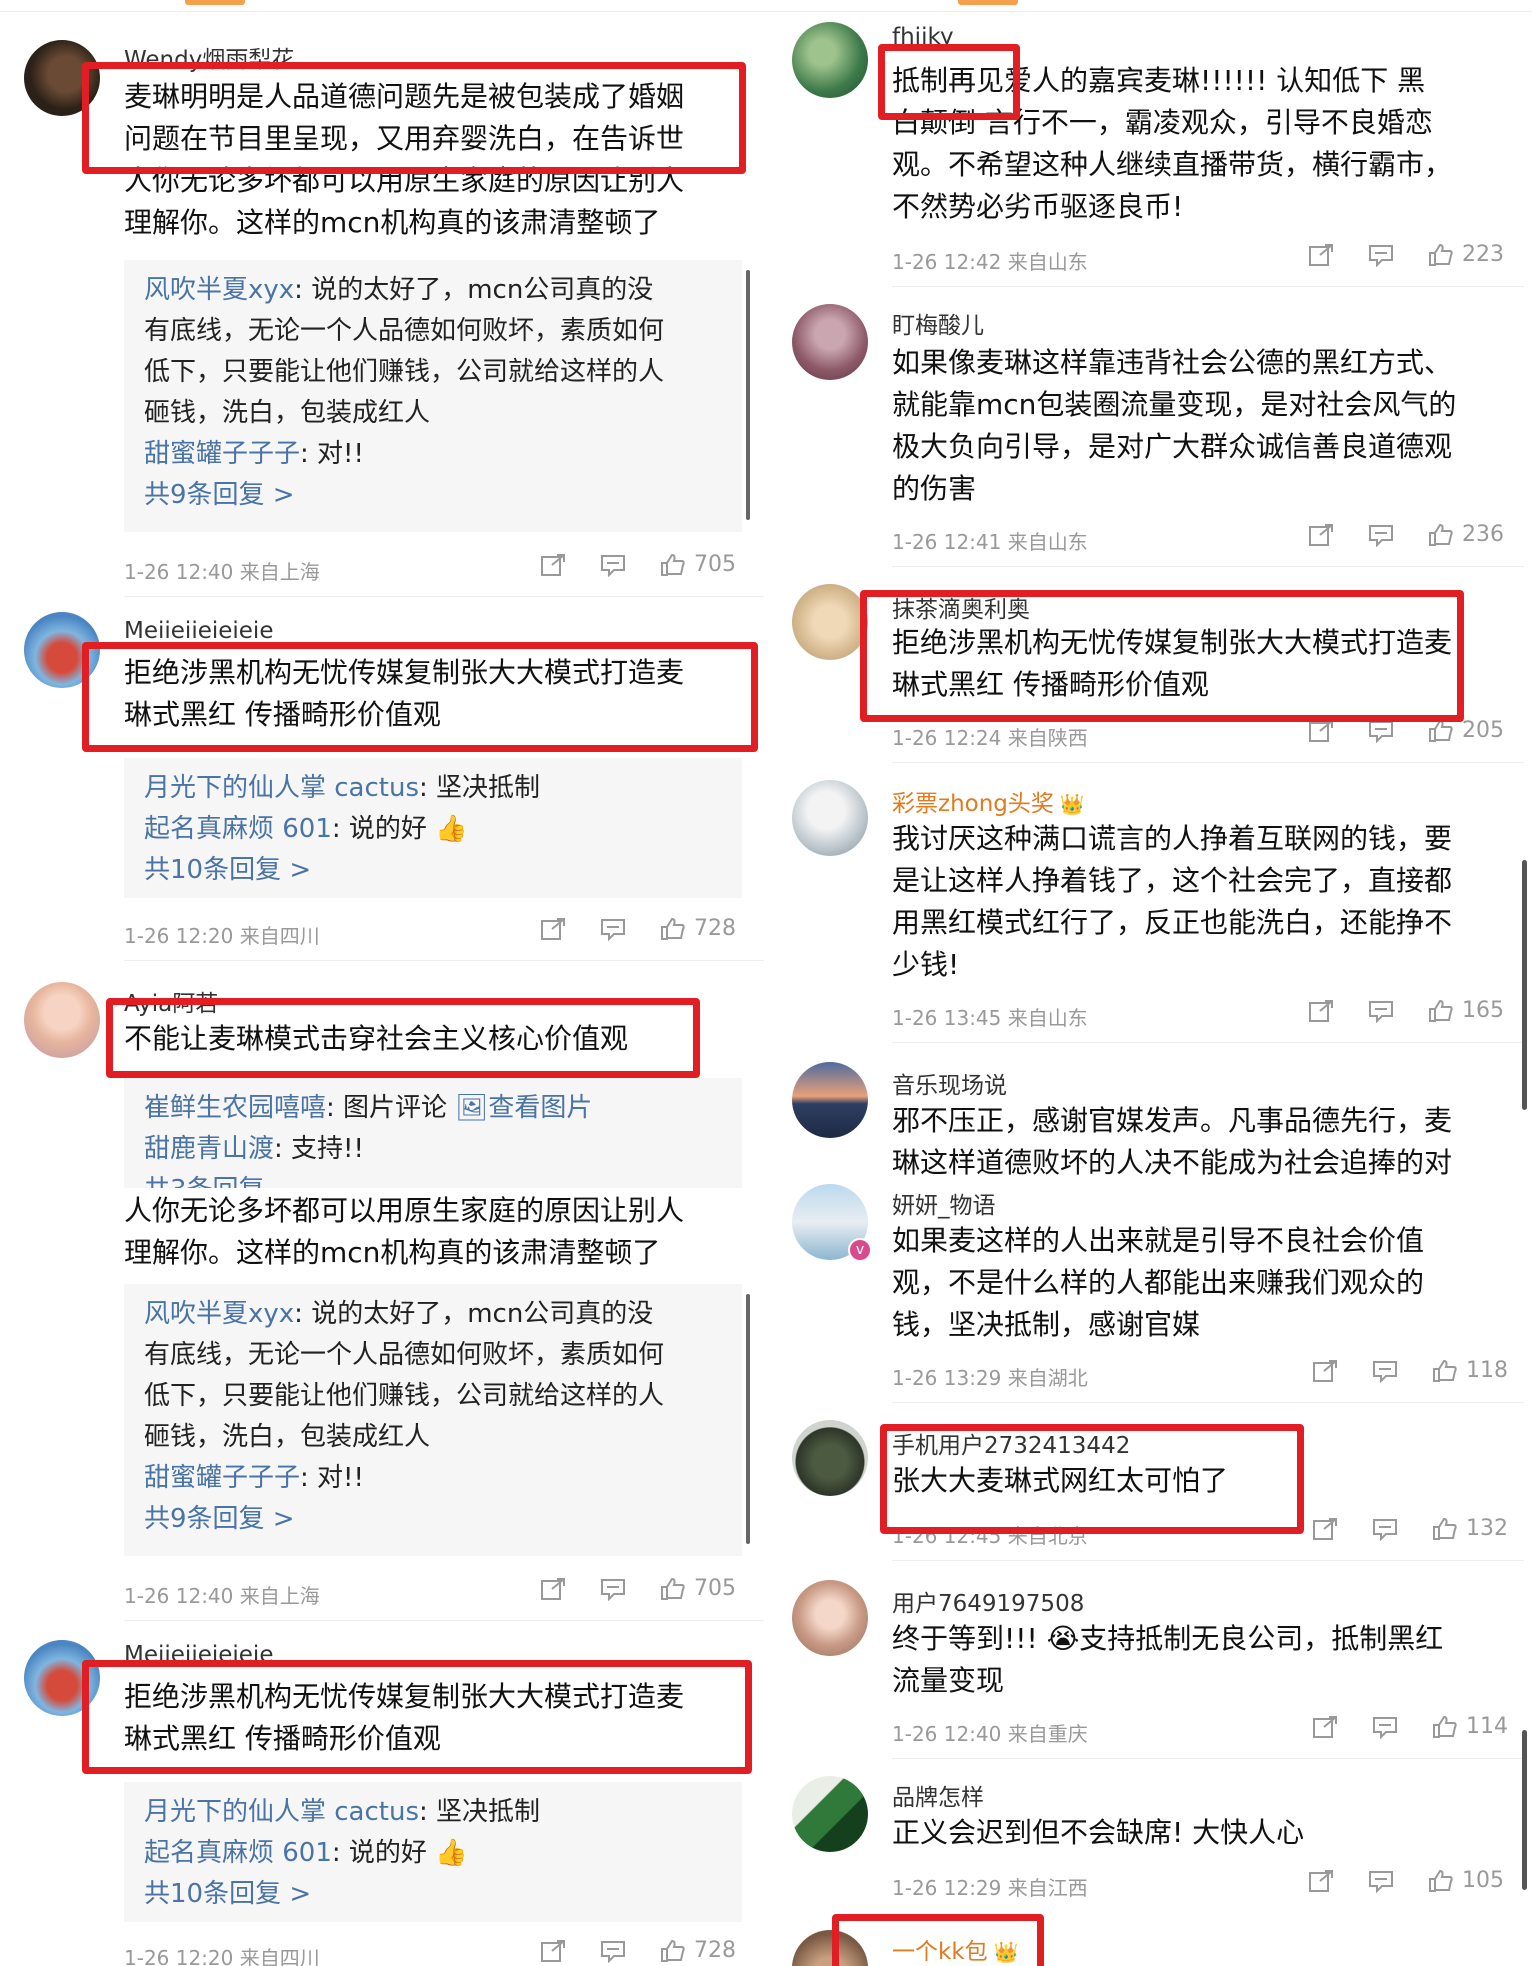 The height and width of the screenshot is (1966, 1532). What do you see at coordinates (1466, 534) in the screenshot?
I see `like-button: 236` at bounding box center [1466, 534].